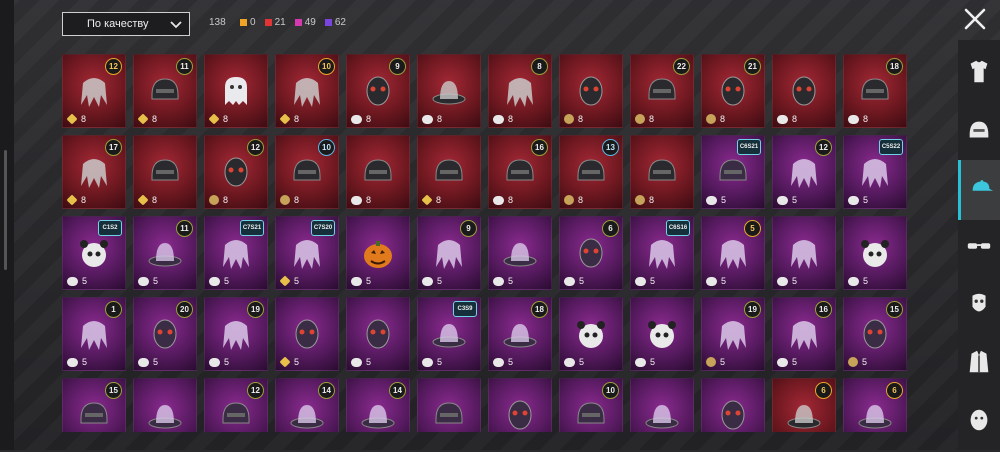 This screenshot has height=452, width=1000. Describe the element at coordinates (610, 390) in the screenshot. I see `item-level-badge: 10` at that location.